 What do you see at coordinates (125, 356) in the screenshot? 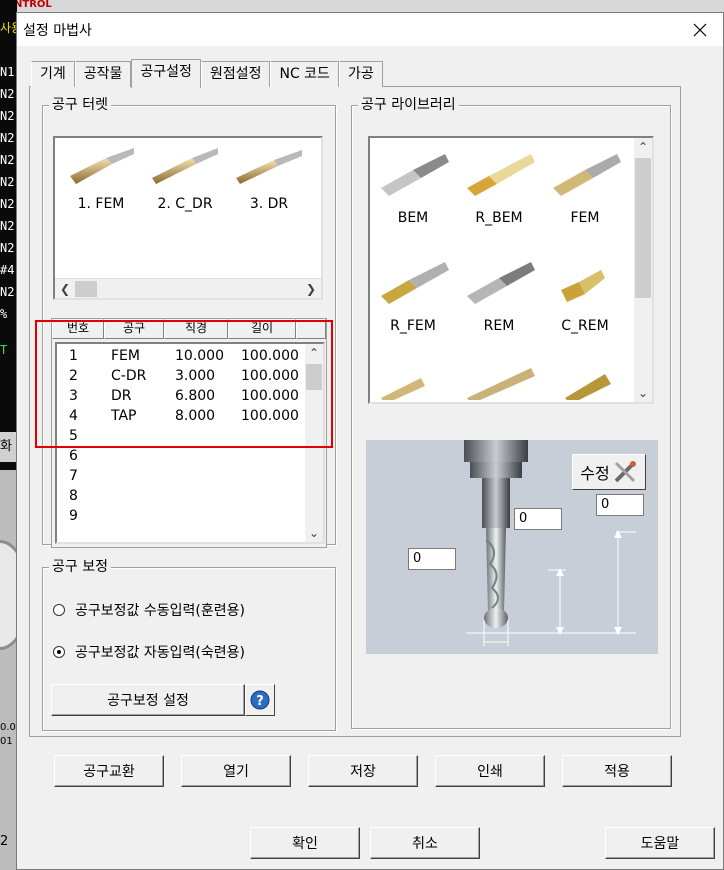
I see `cell-tool: FEM` at bounding box center [125, 356].